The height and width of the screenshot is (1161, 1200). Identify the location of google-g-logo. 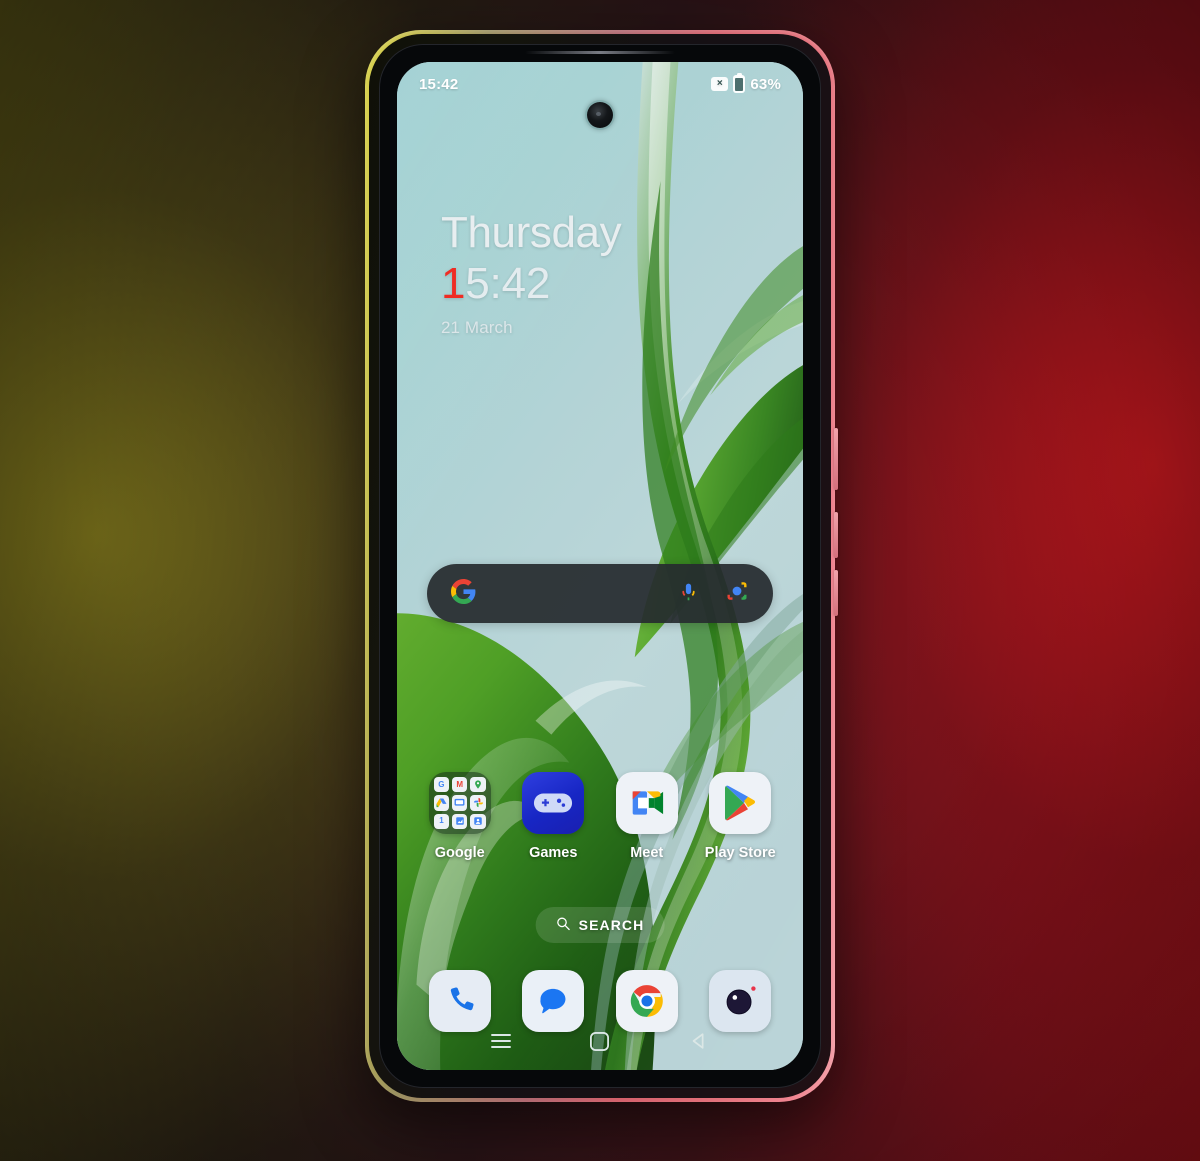
(463, 593).